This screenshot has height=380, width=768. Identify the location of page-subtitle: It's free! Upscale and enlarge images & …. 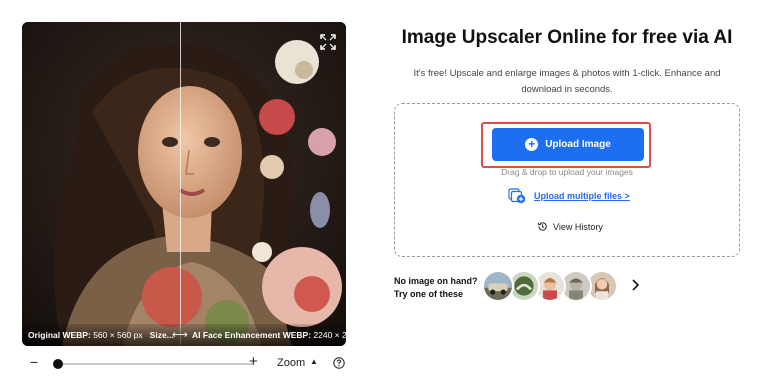
(567, 81).